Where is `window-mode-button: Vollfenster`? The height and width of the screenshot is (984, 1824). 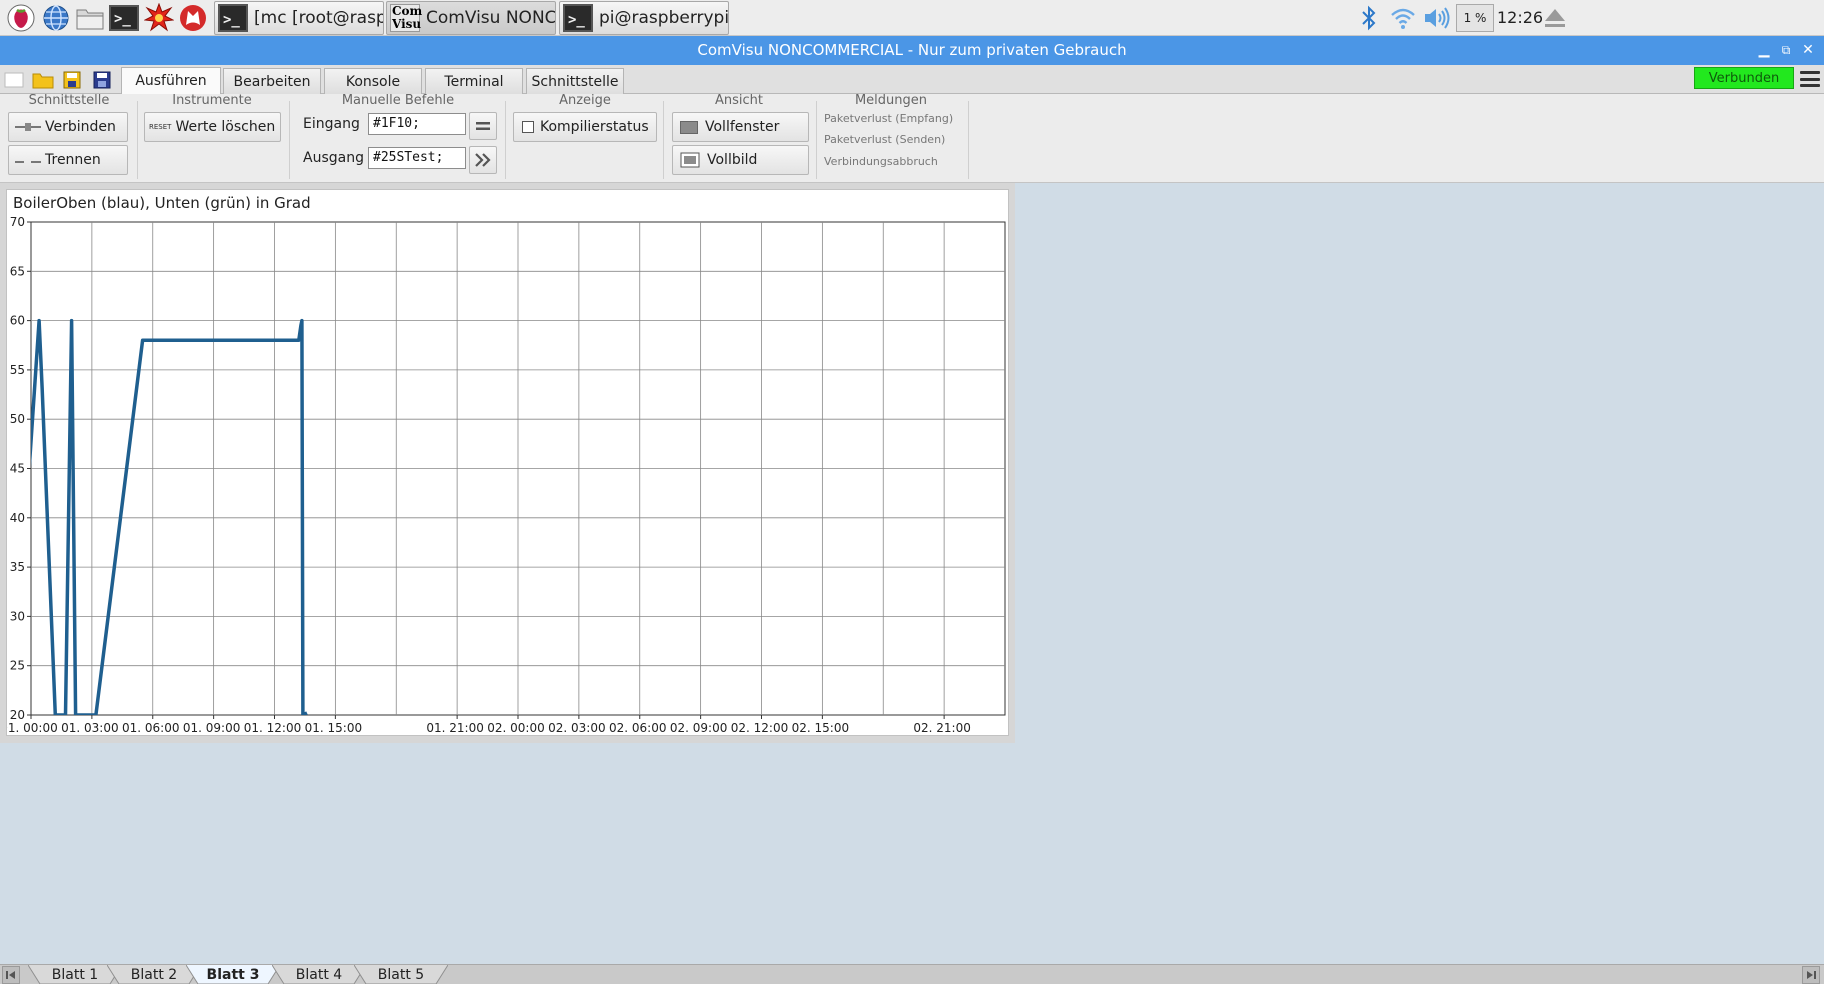
window-mode-button: Vollfenster is located at coordinates (740, 127).